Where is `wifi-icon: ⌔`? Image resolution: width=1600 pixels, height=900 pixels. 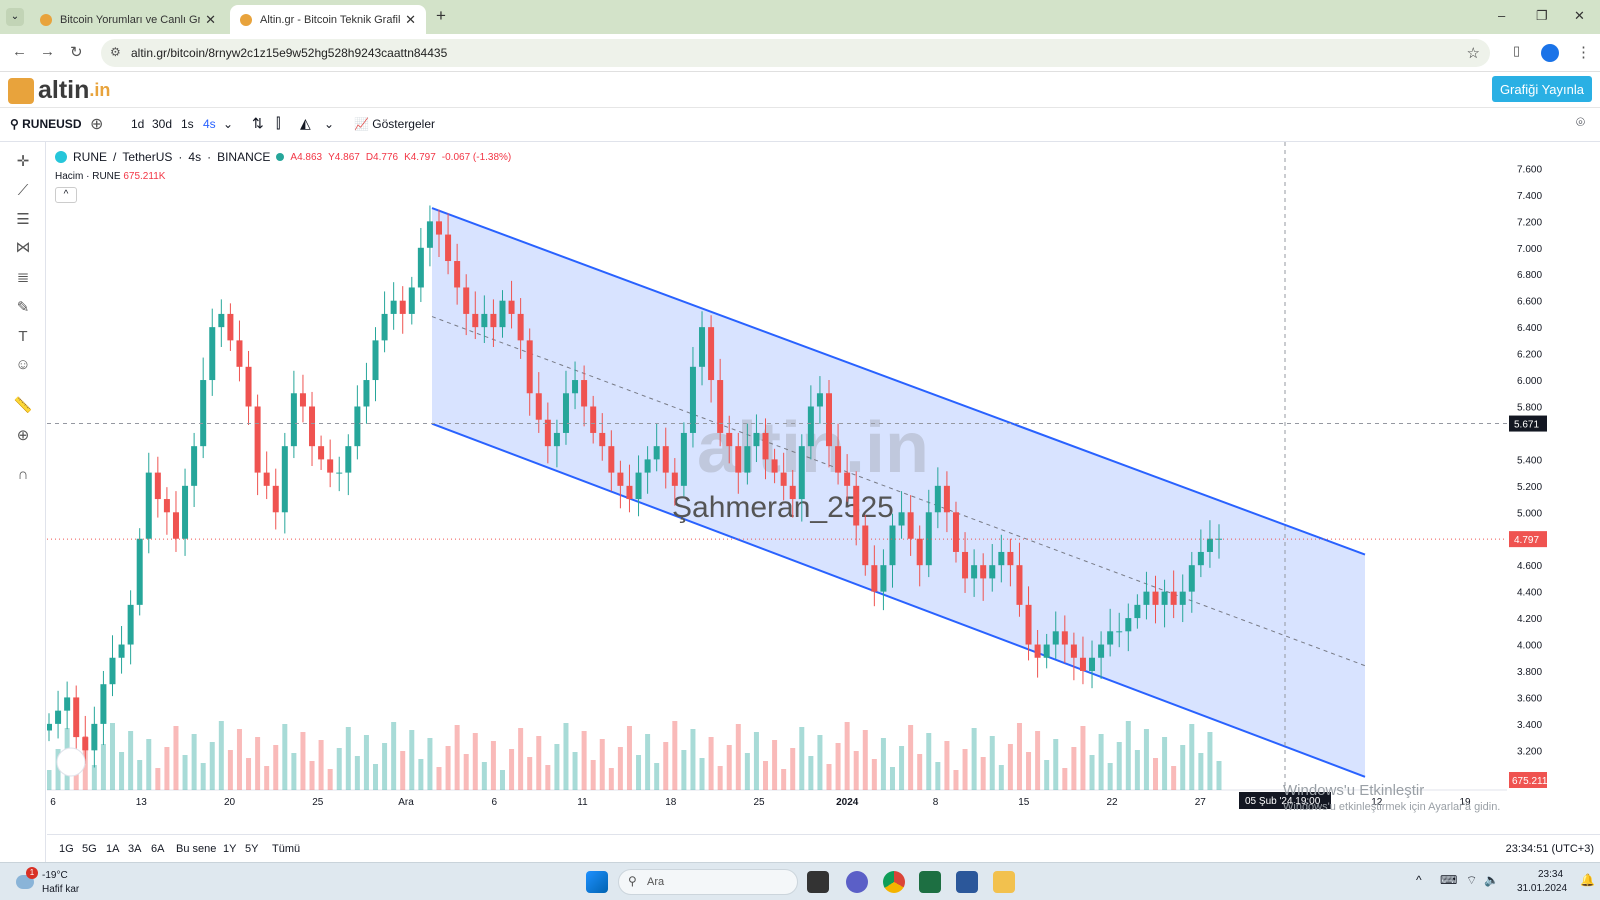
wifi-icon: ⌔ is located at coordinates (1471, 880).